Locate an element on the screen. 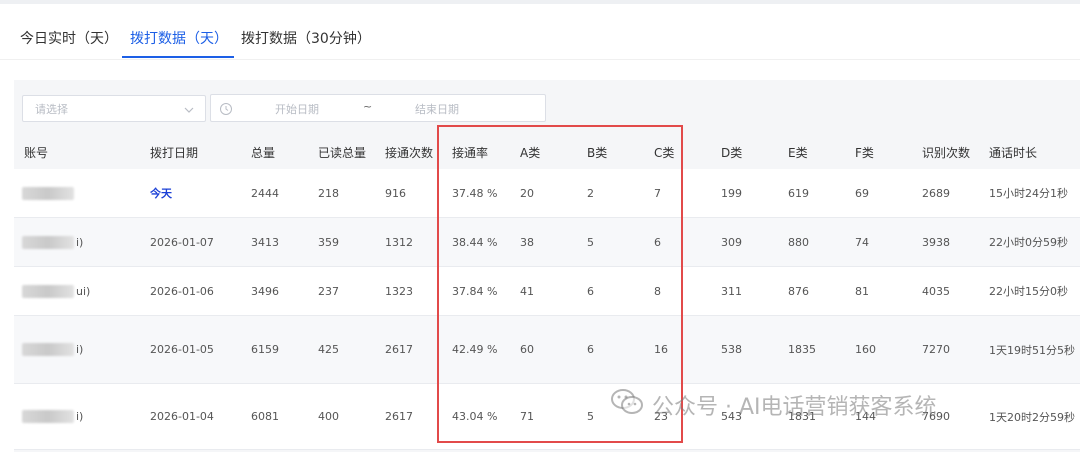  wechat-icon is located at coordinates (627, 405).